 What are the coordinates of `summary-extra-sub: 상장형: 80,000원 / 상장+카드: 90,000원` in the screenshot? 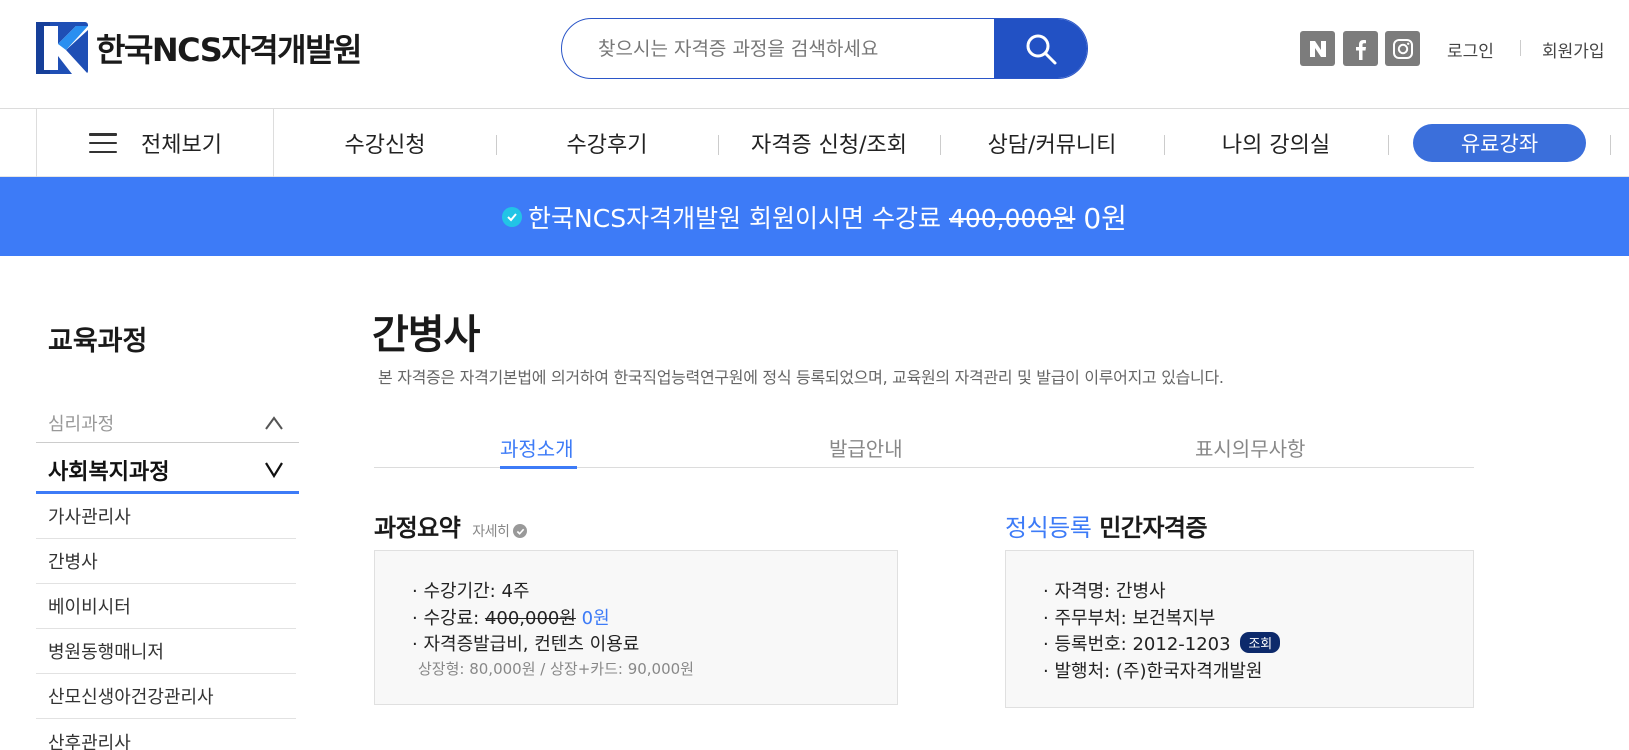 It's located at (556, 669).